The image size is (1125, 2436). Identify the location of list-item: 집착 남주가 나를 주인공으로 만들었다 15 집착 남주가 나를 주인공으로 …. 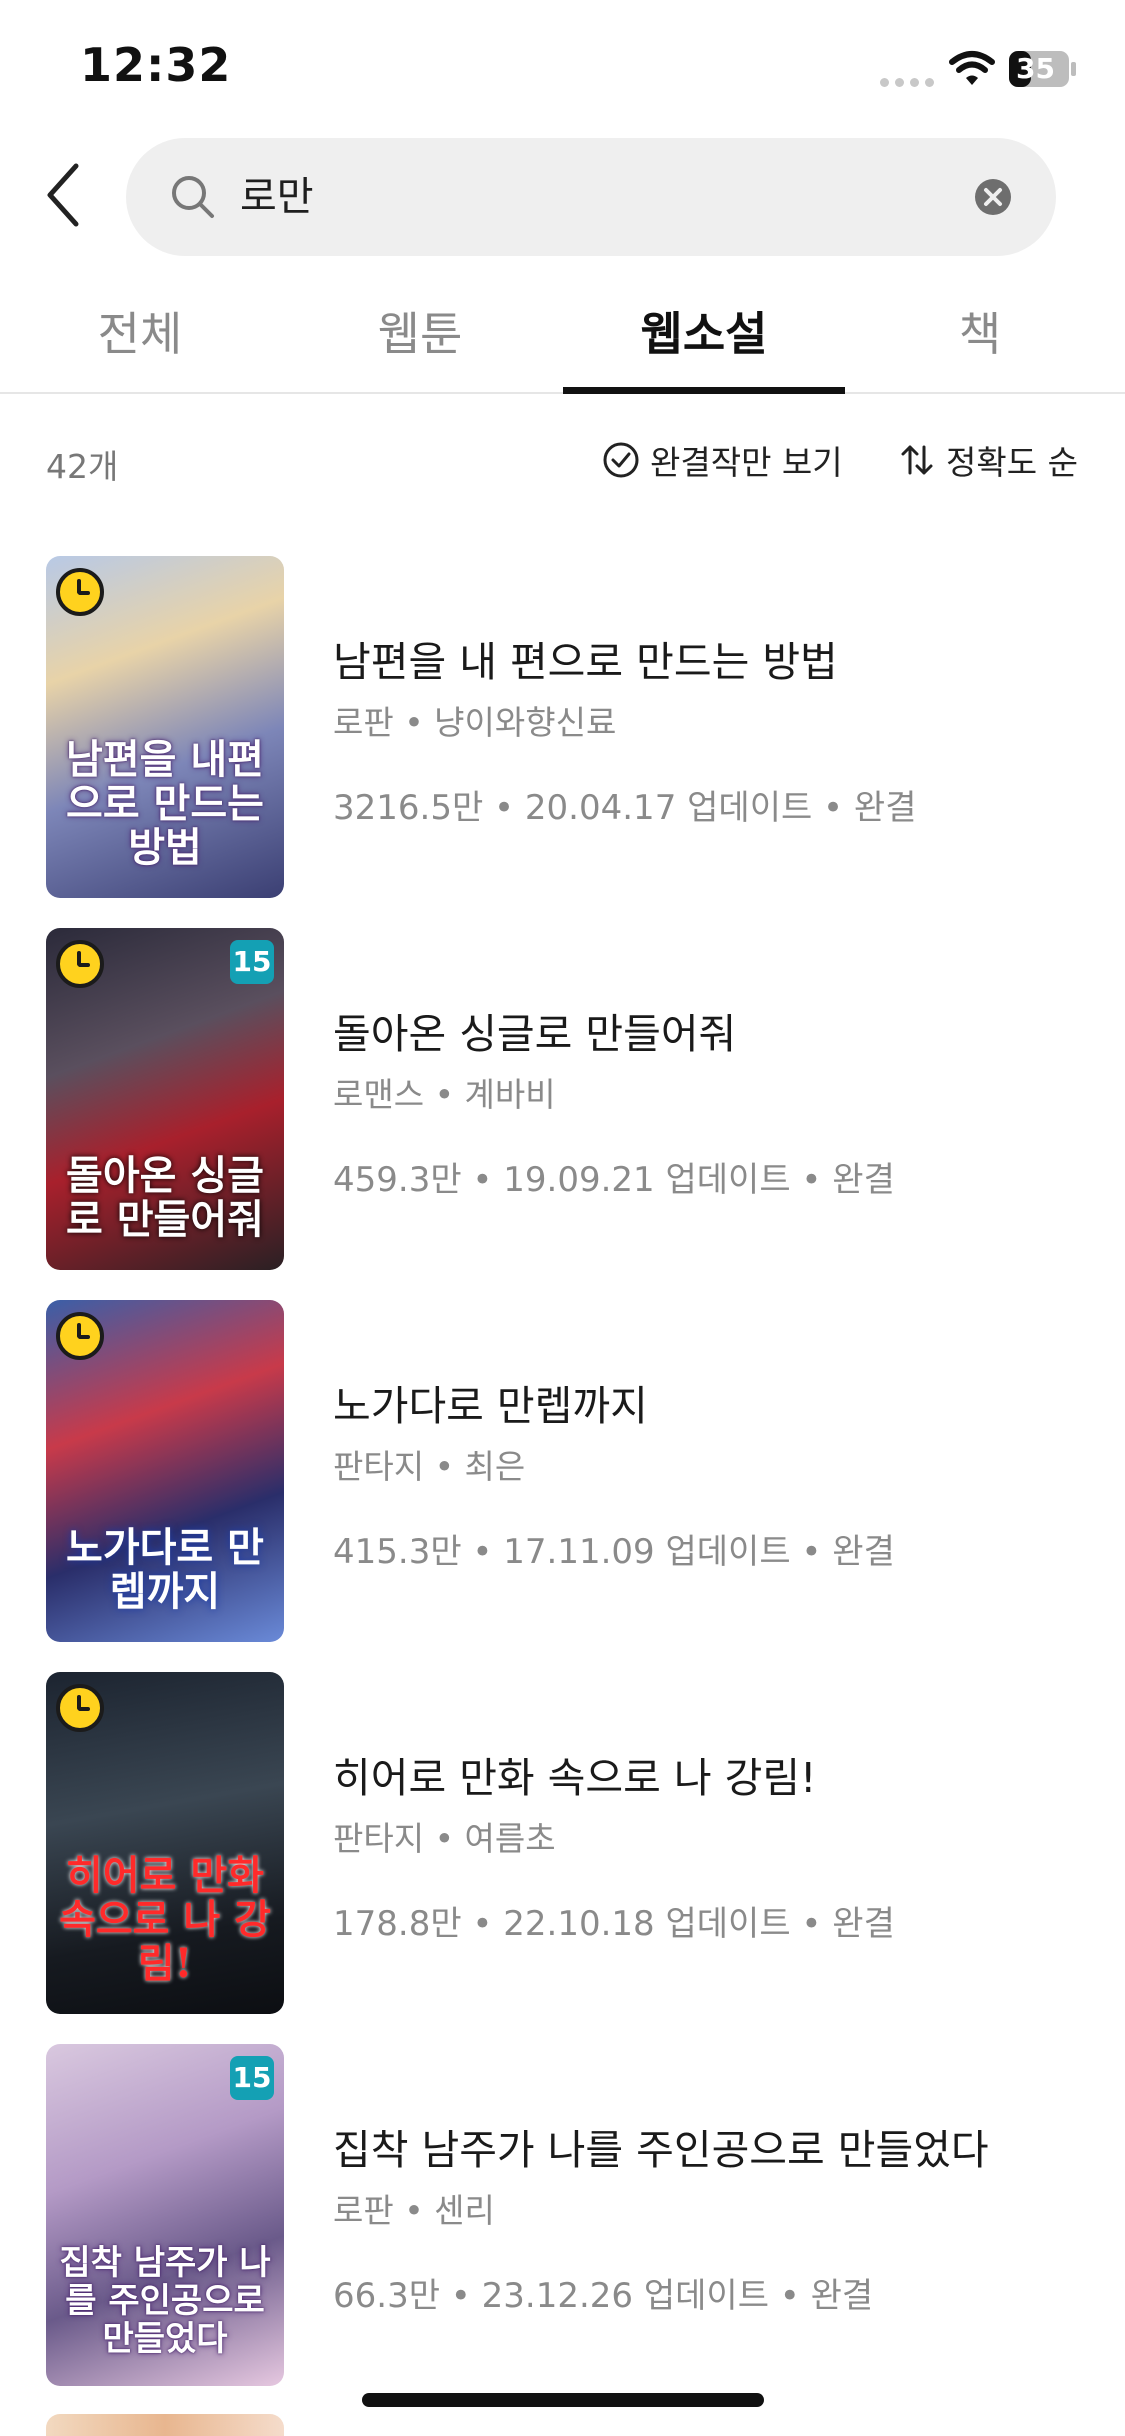
(562, 2215).